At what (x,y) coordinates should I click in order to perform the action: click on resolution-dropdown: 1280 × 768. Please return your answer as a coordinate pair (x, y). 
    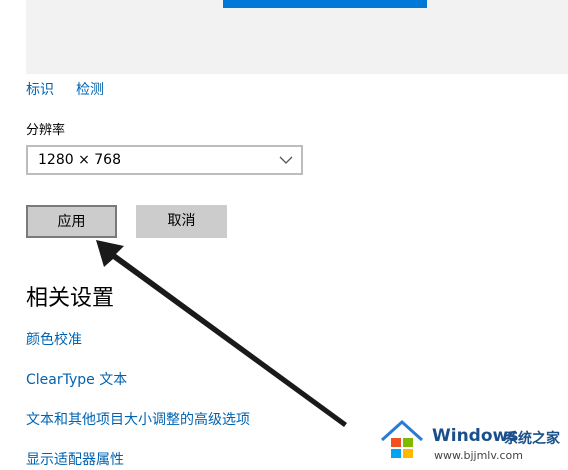
    Looking at the image, I should click on (164, 160).